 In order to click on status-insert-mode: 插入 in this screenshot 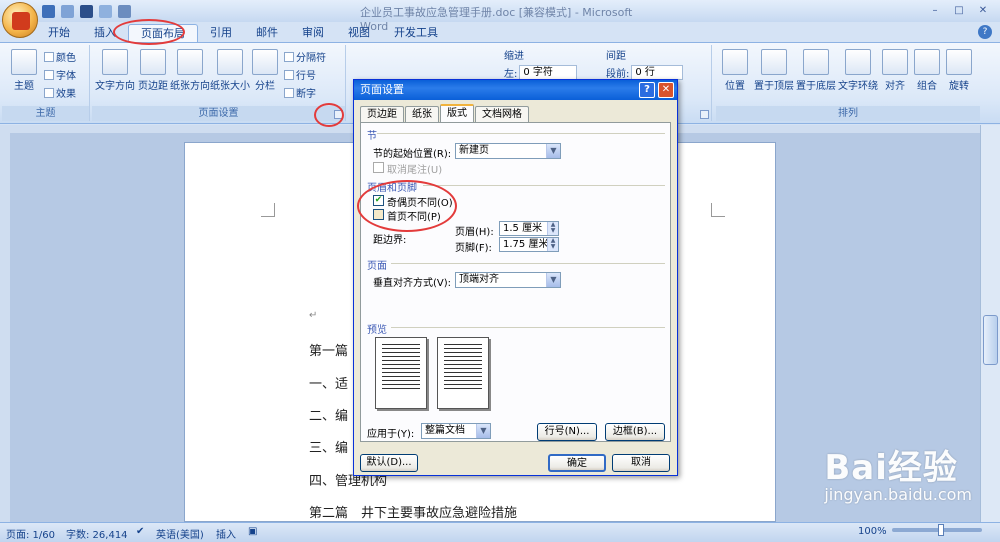, I will do `click(226, 533)`.